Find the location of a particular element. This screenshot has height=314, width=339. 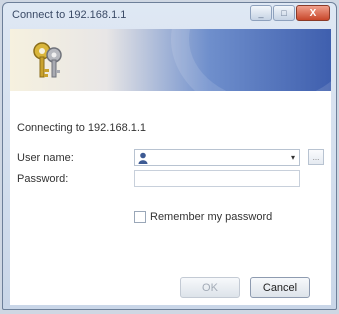

dropdown-arrow-icon: ▾ is located at coordinates (293, 157).